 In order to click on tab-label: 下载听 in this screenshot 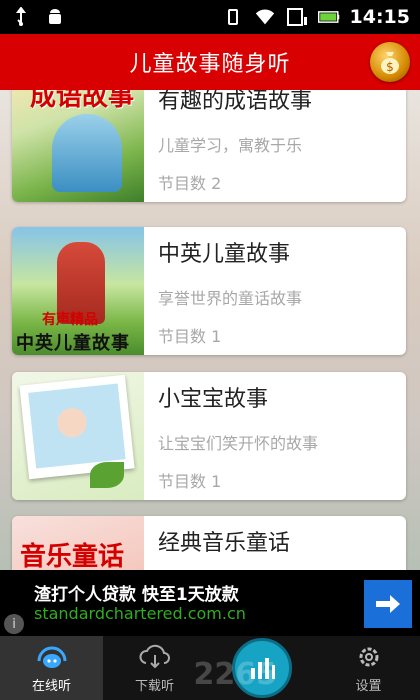, I will do `click(154, 686)`.